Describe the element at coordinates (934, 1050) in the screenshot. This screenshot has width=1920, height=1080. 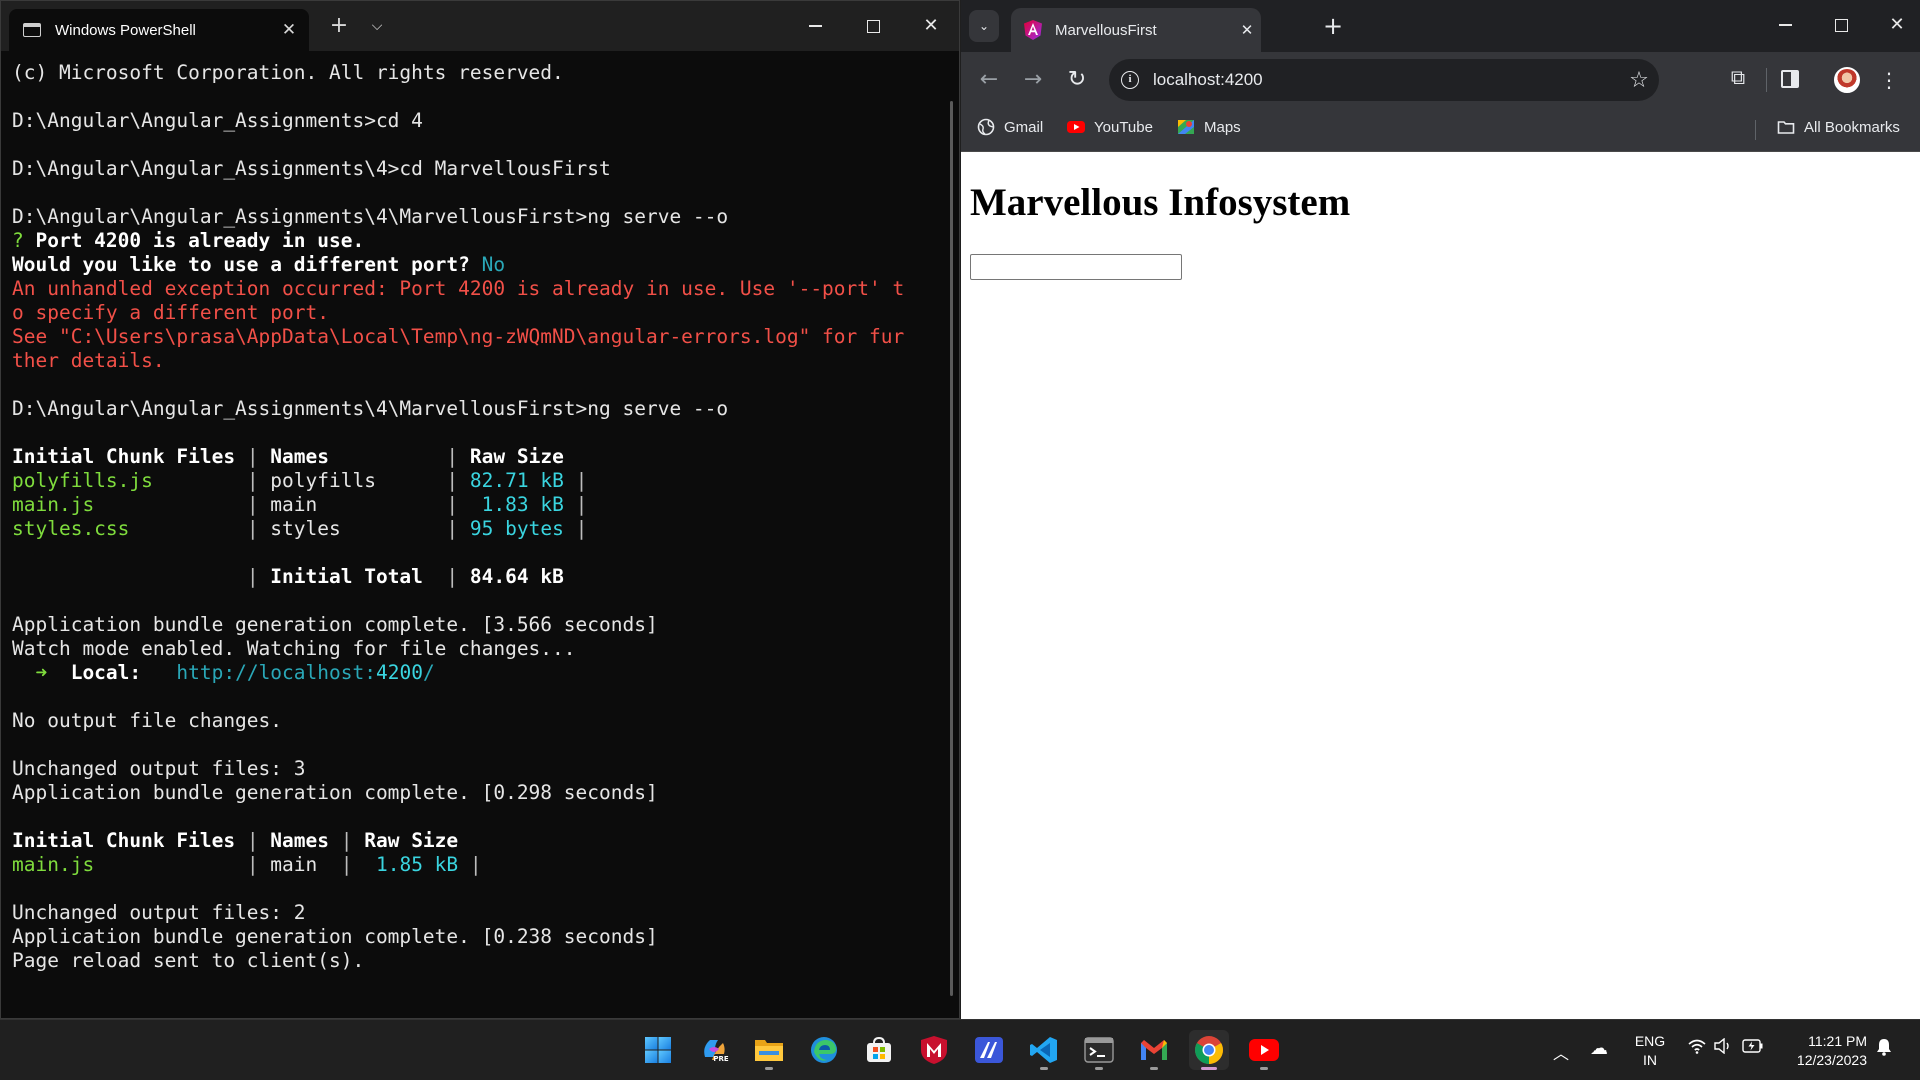
I see `mcafee-button` at that location.